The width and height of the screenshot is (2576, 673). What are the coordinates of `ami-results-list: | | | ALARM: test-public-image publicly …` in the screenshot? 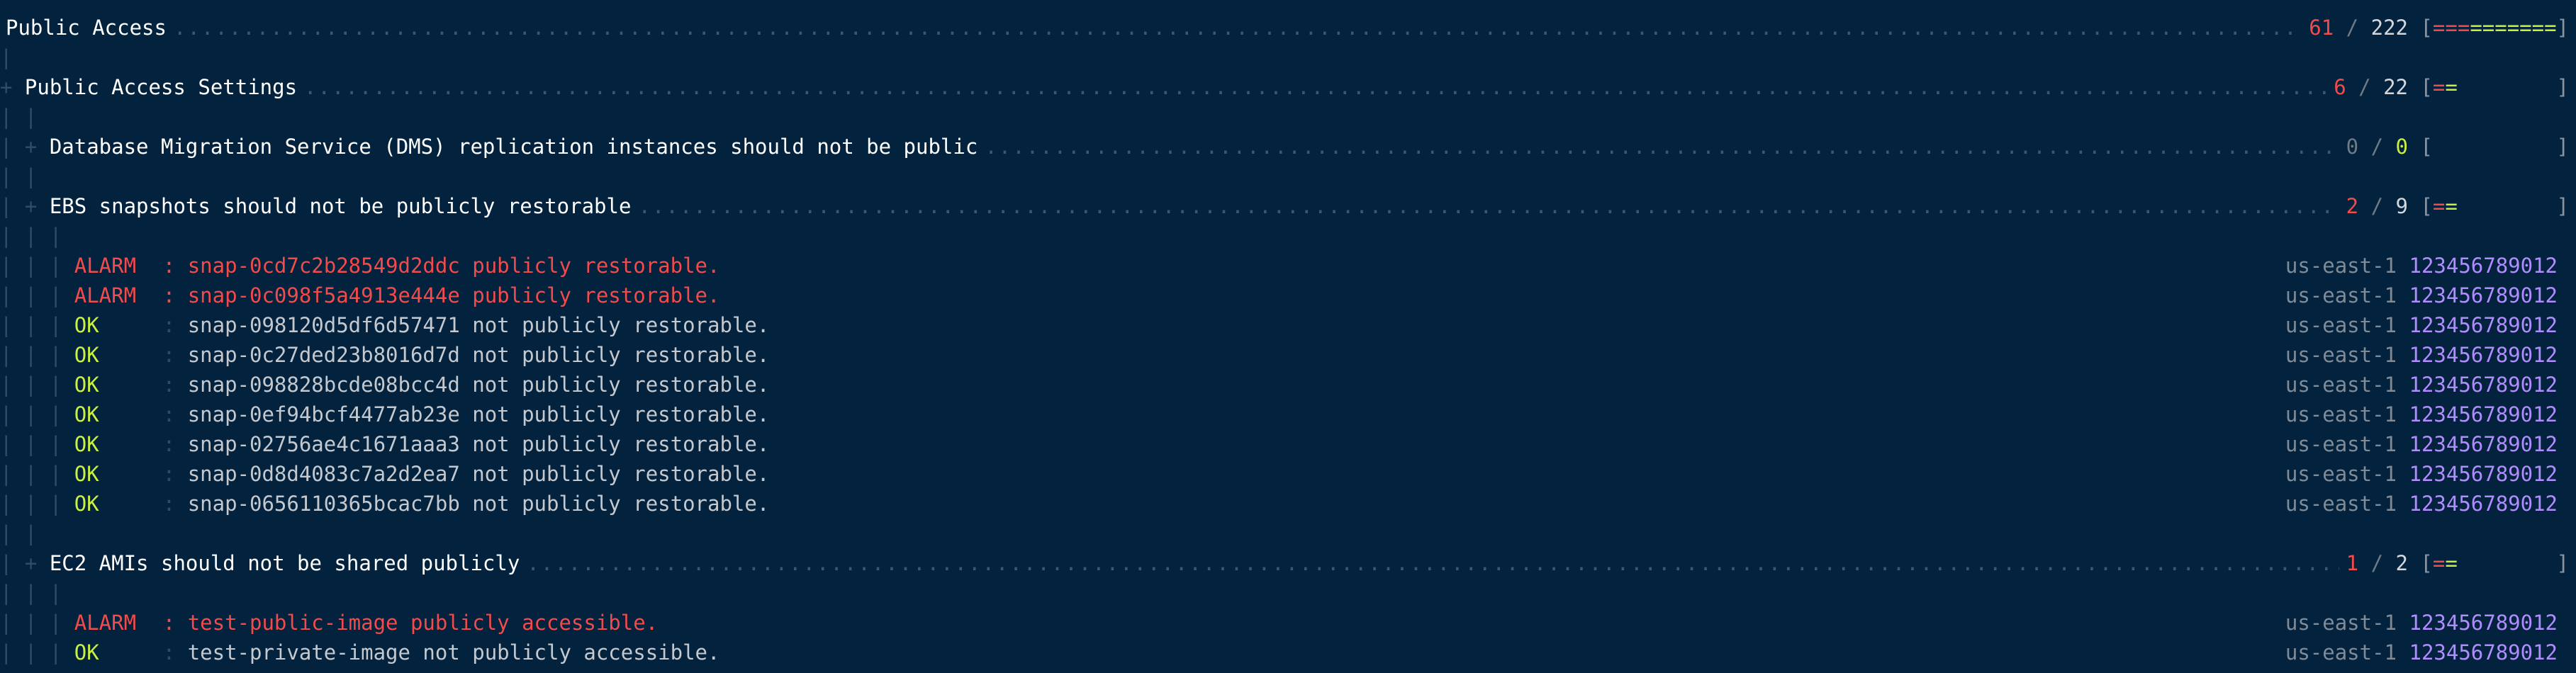 It's located at (1288, 637).